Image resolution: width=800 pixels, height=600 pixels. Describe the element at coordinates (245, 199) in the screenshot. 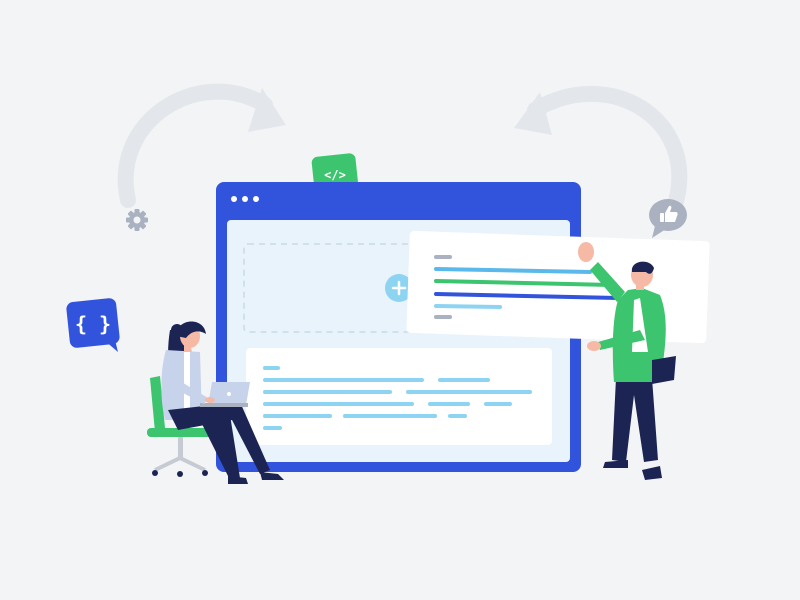

I see `window-dots` at that location.